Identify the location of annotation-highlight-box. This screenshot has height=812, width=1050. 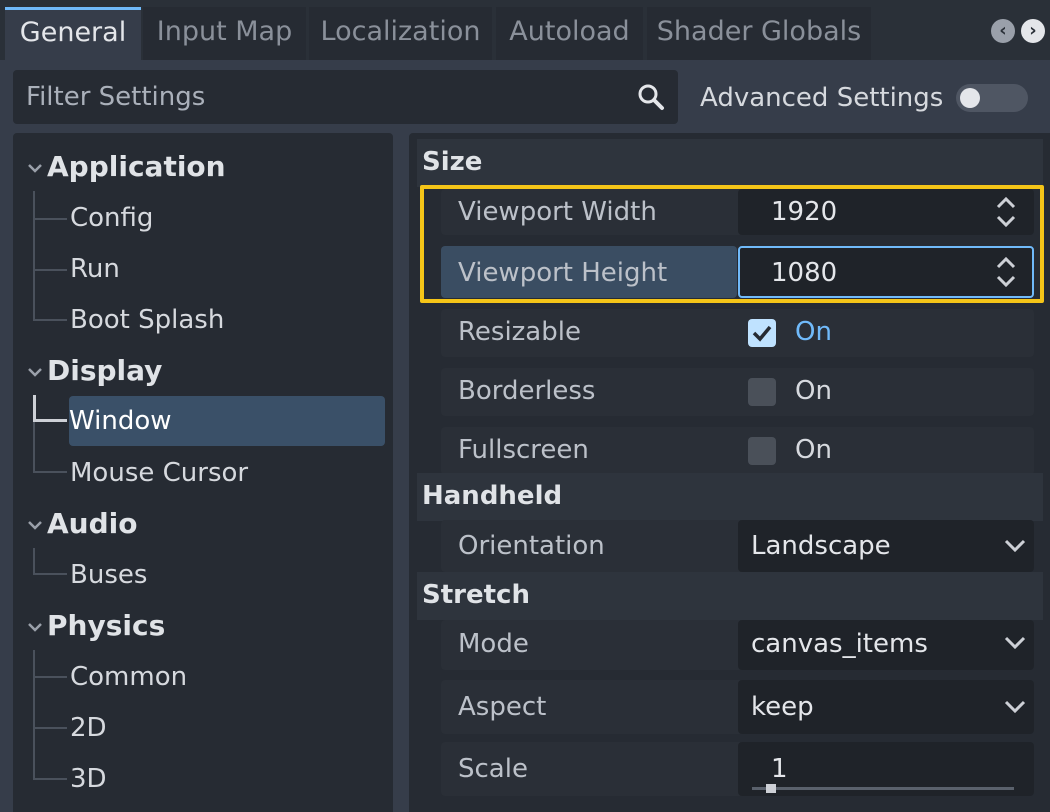
(732, 244).